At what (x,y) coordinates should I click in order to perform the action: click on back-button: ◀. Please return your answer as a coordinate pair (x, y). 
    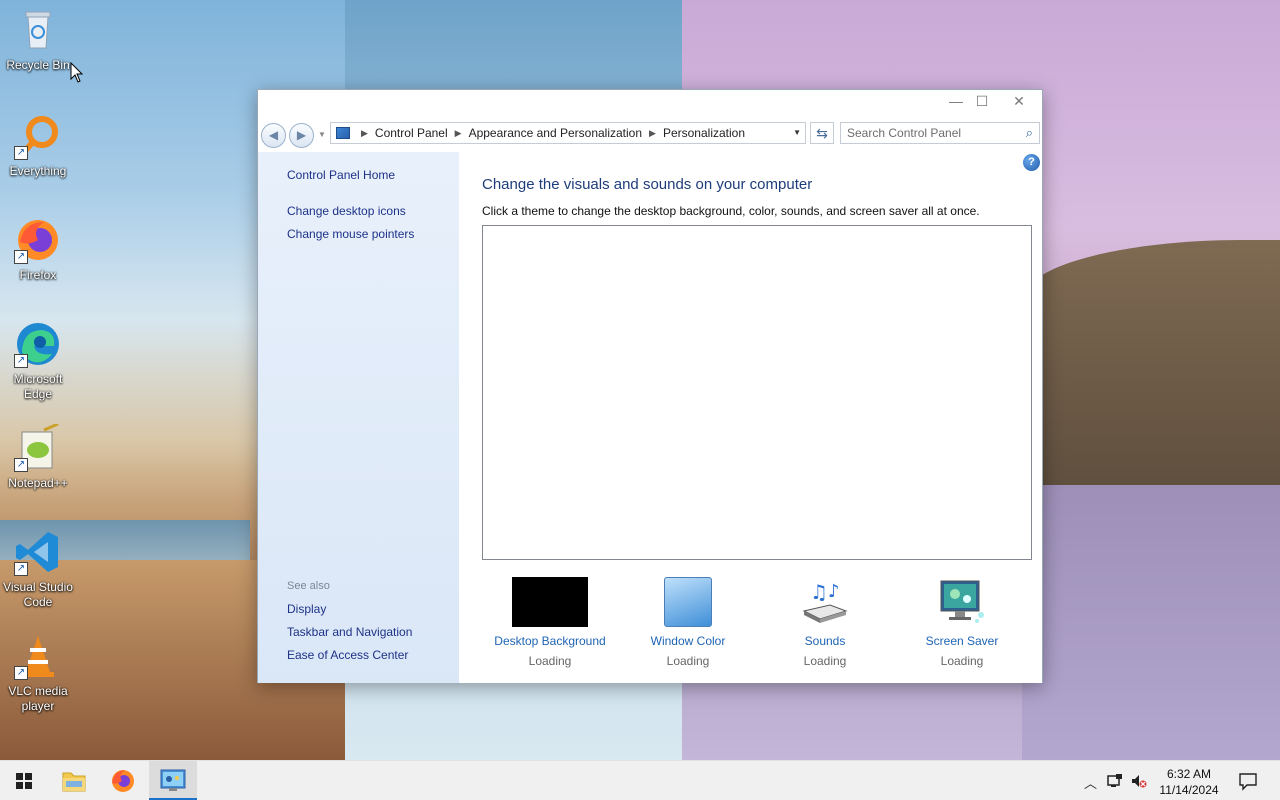
    Looking at the image, I should click on (273, 135).